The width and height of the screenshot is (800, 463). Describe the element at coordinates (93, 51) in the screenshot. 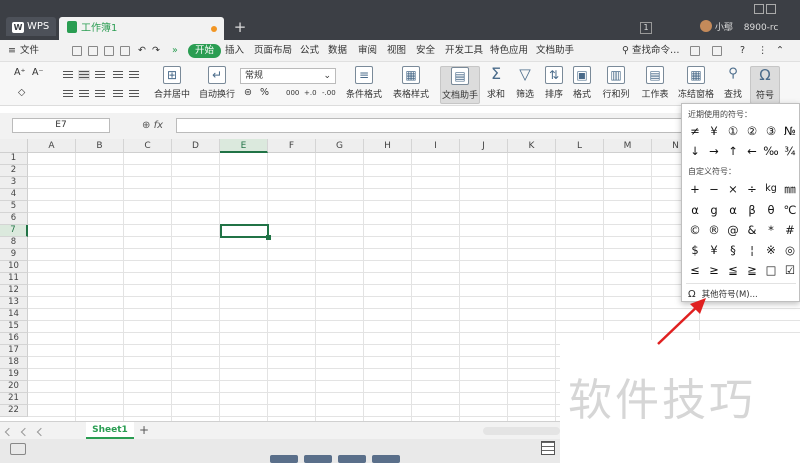

I see `export-pdf-icon` at that location.